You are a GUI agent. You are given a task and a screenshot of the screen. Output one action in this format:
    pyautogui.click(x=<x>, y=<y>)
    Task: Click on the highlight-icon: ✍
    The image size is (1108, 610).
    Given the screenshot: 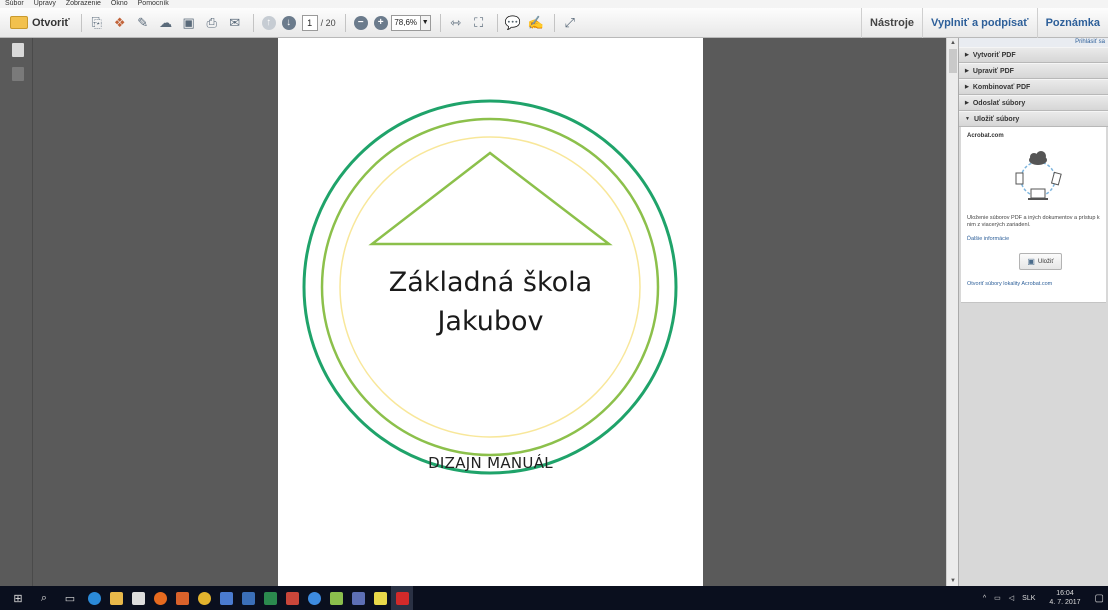 What is the action you would take?
    pyautogui.click(x=536, y=23)
    